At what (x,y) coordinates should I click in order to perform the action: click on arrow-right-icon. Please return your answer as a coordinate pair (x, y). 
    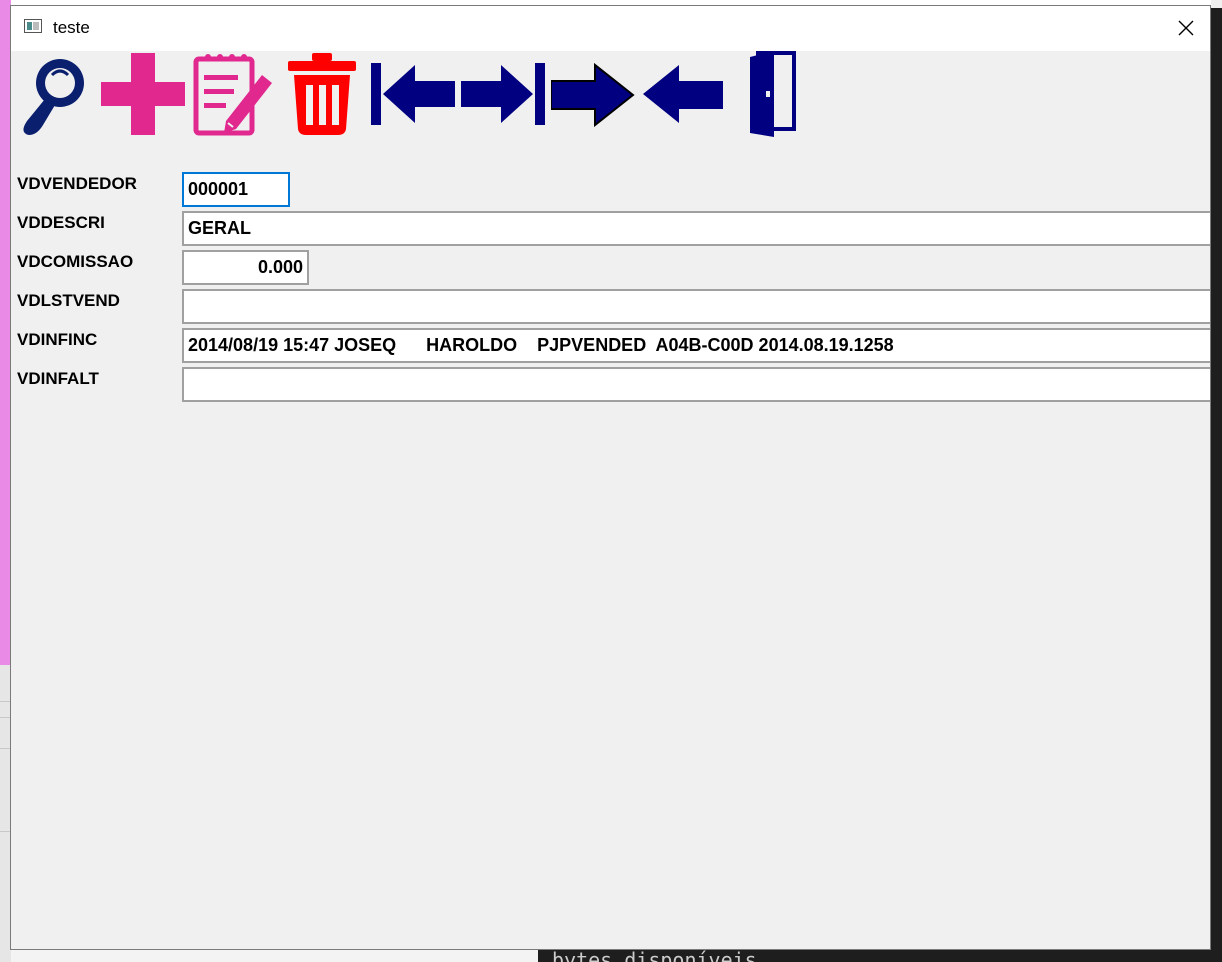
    Looking at the image, I should click on (592, 95).